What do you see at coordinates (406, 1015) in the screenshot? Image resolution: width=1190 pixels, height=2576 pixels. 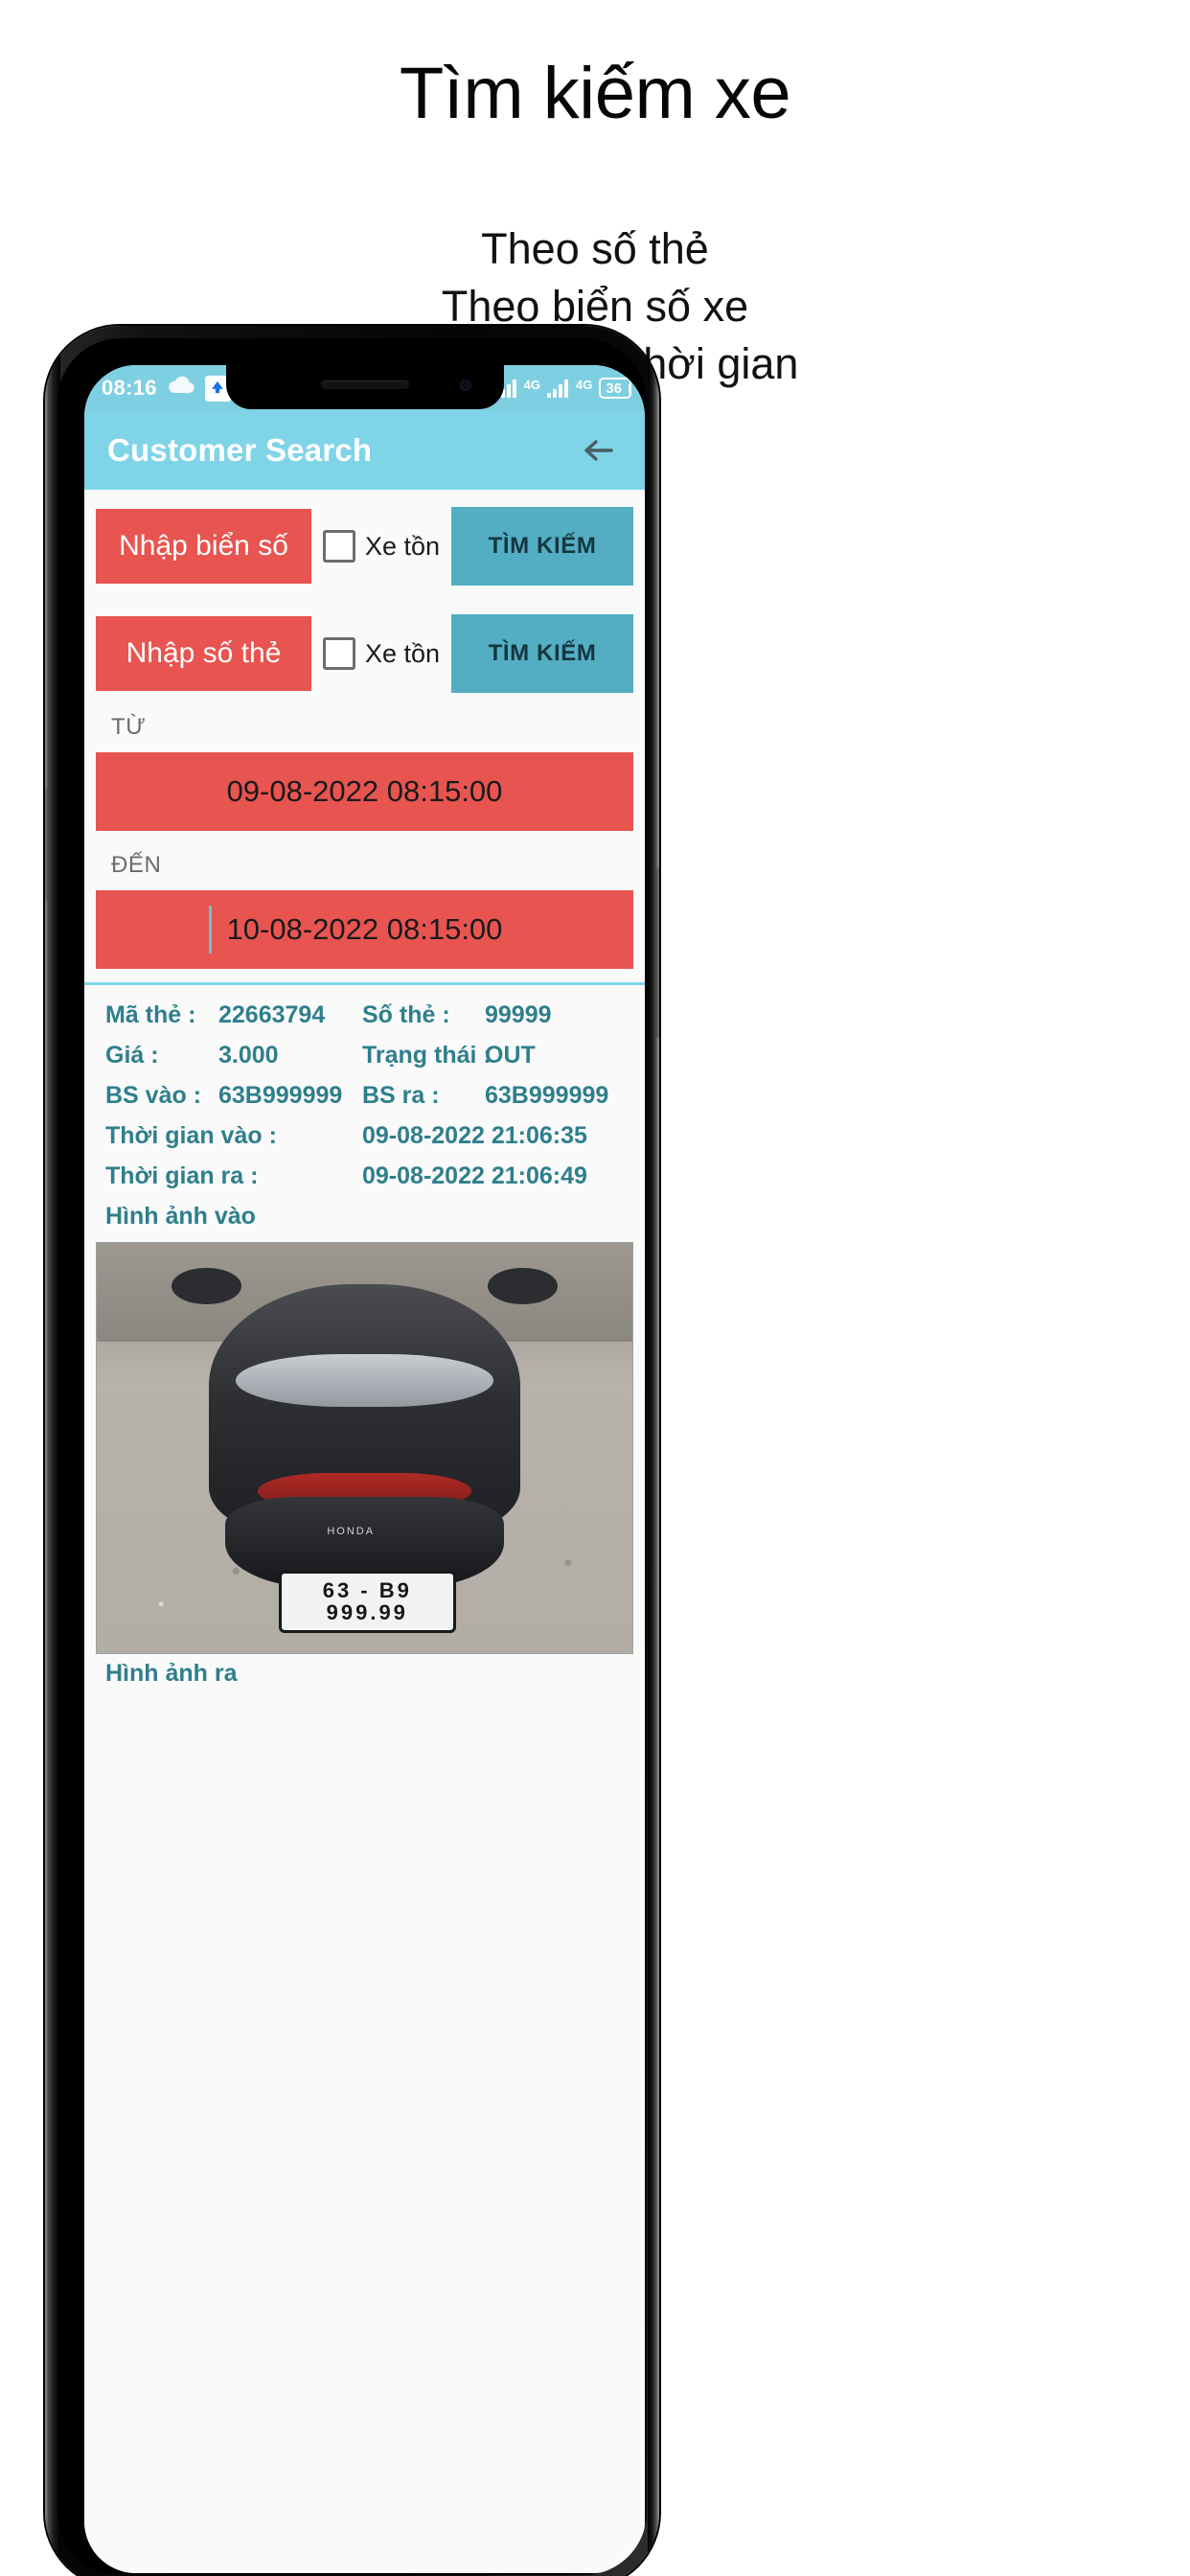 I see `card-number-label: Số thẻ :` at bounding box center [406, 1015].